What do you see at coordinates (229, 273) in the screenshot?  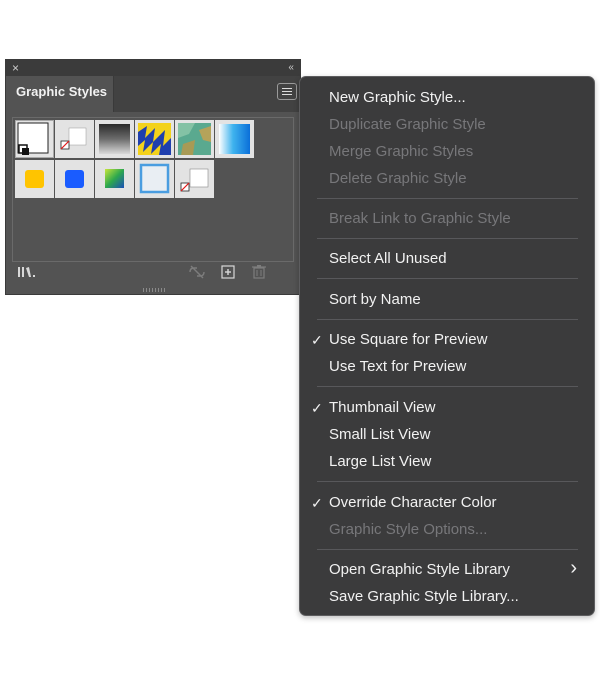 I see `new-style-icon` at bounding box center [229, 273].